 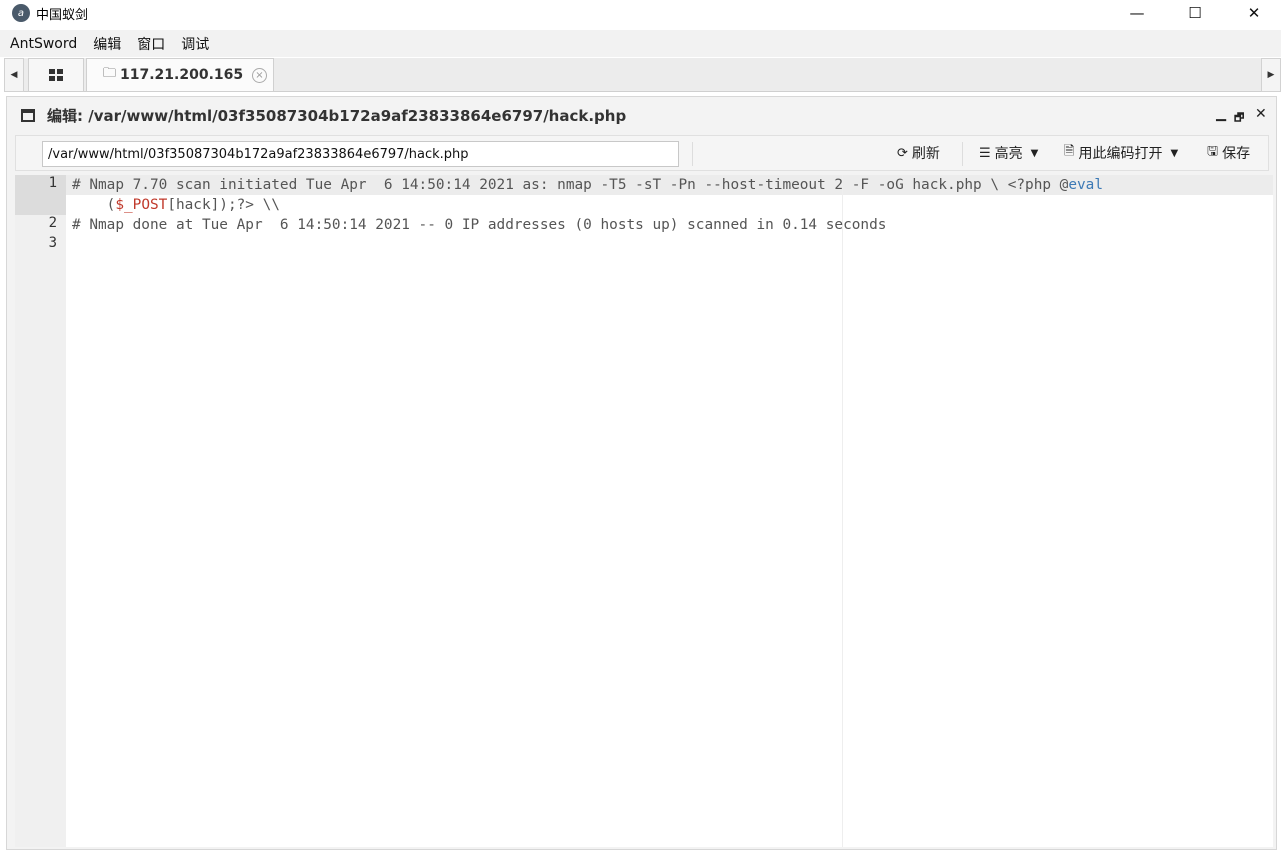 I want to click on window-icon, so click(x=28, y=115).